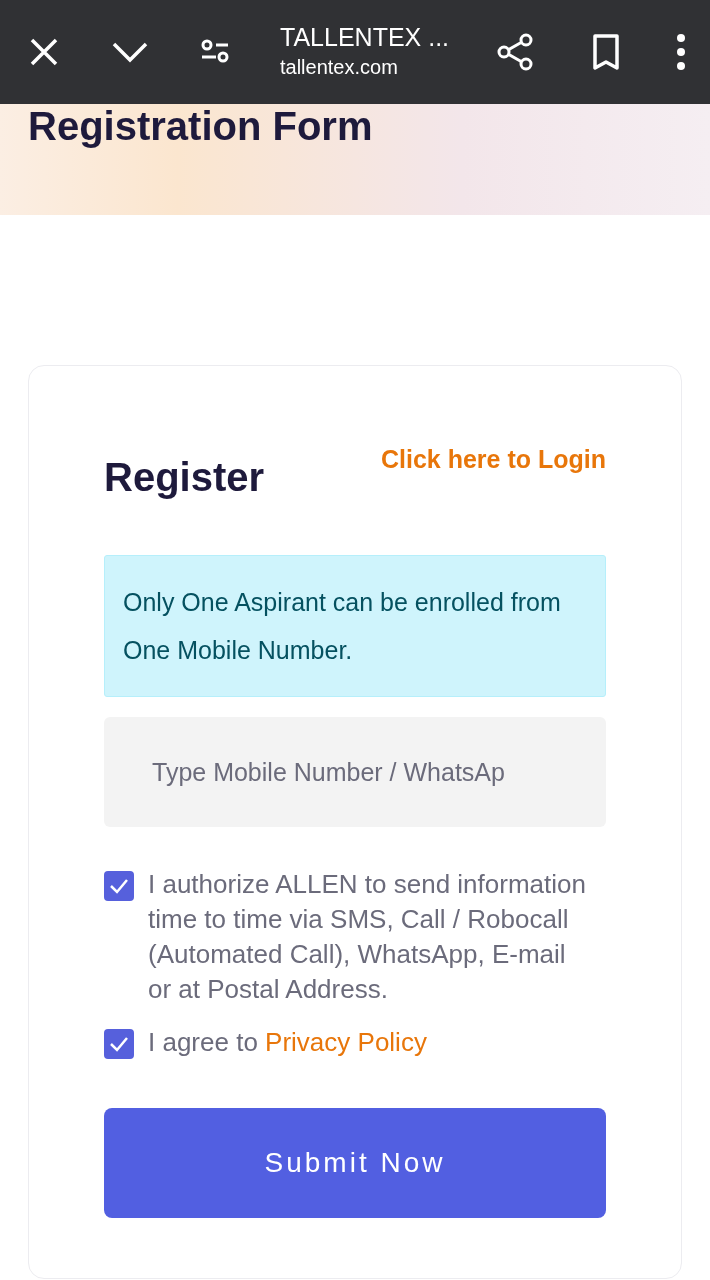 Image resolution: width=710 pixels, height=1280 pixels. I want to click on page-url: tallentex.com, so click(339, 67).